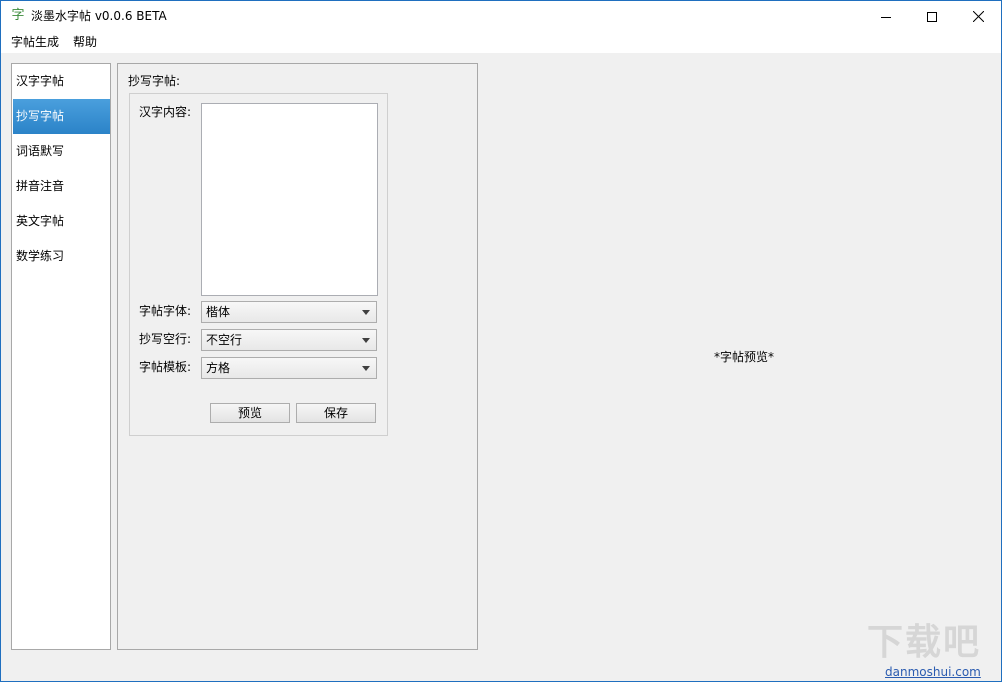  I want to click on template-select: 方格, so click(289, 368).